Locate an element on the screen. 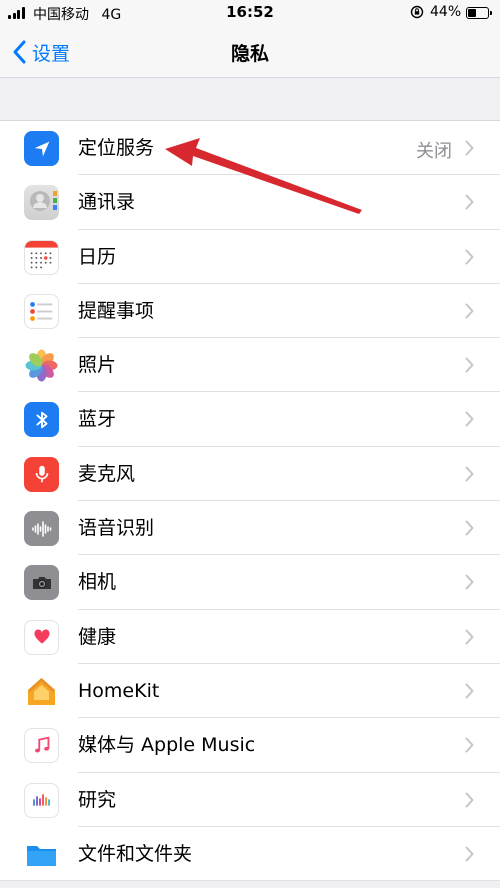  list-item-location-services: 定位服务 关闭 is located at coordinates (250, 148).